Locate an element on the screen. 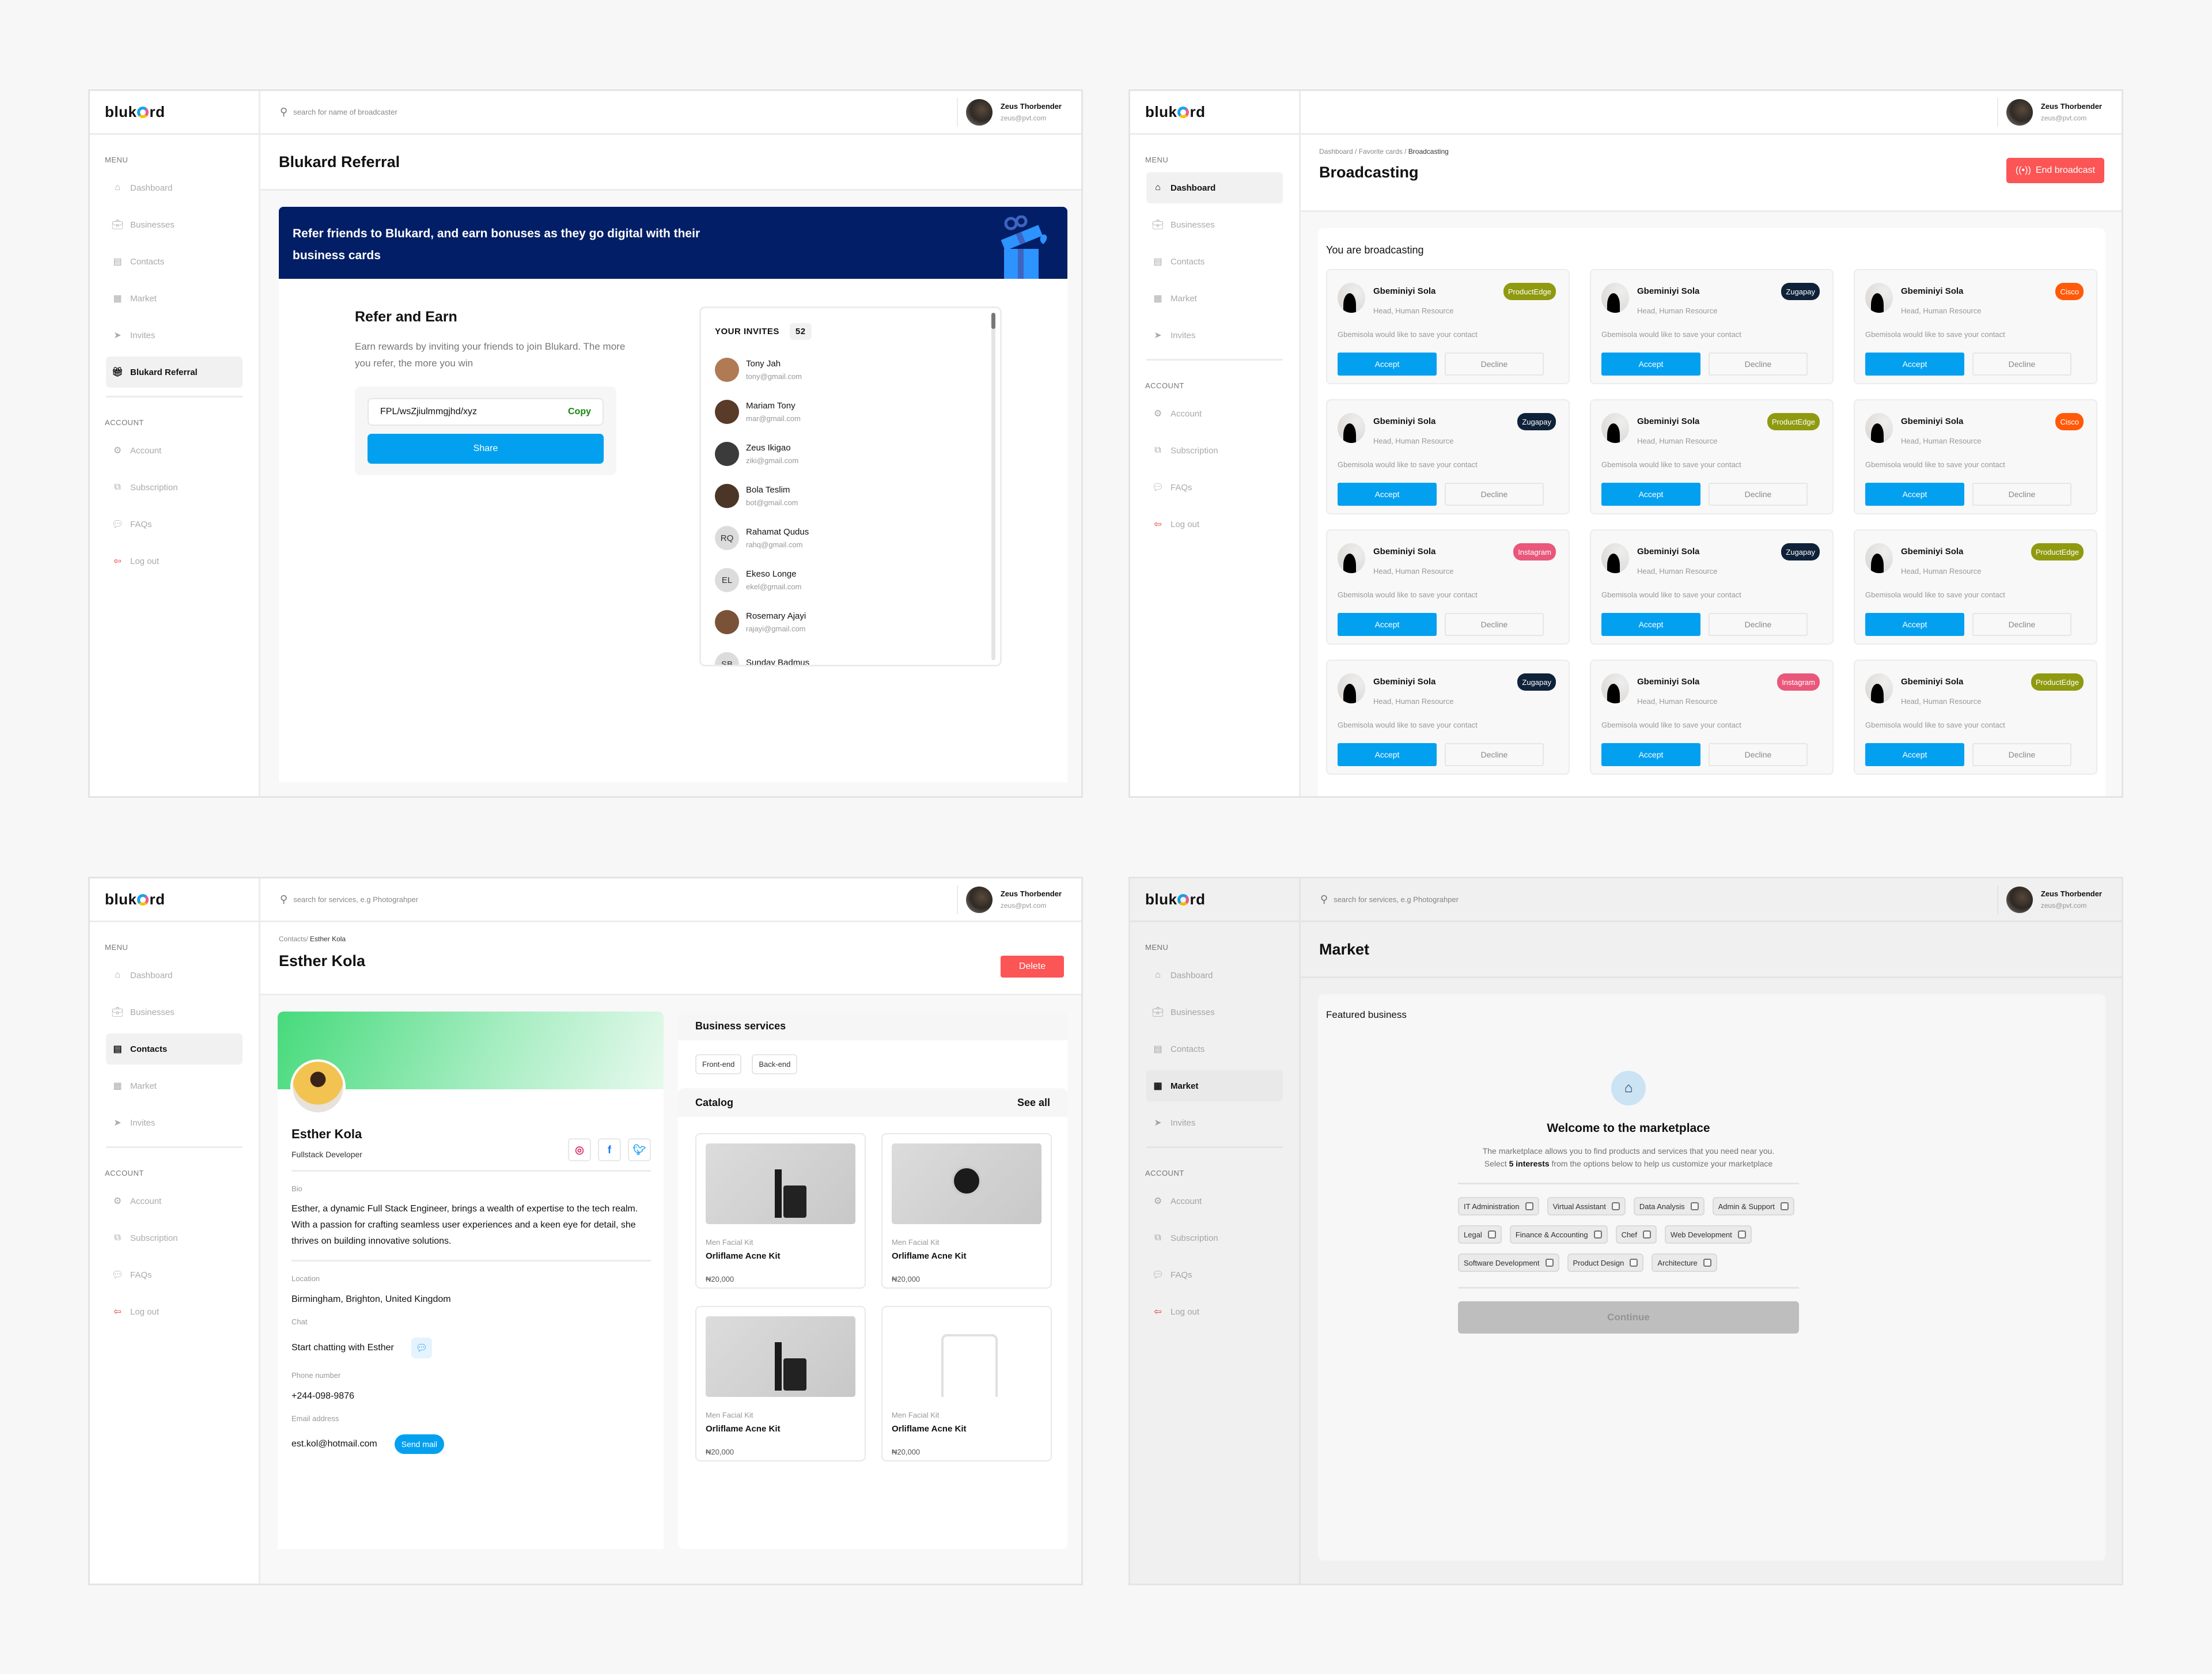 The height and width of the screenshot is (1674, 2212). invite-list-item: SB Sunday Badmus is located at coordinates (850, 656).